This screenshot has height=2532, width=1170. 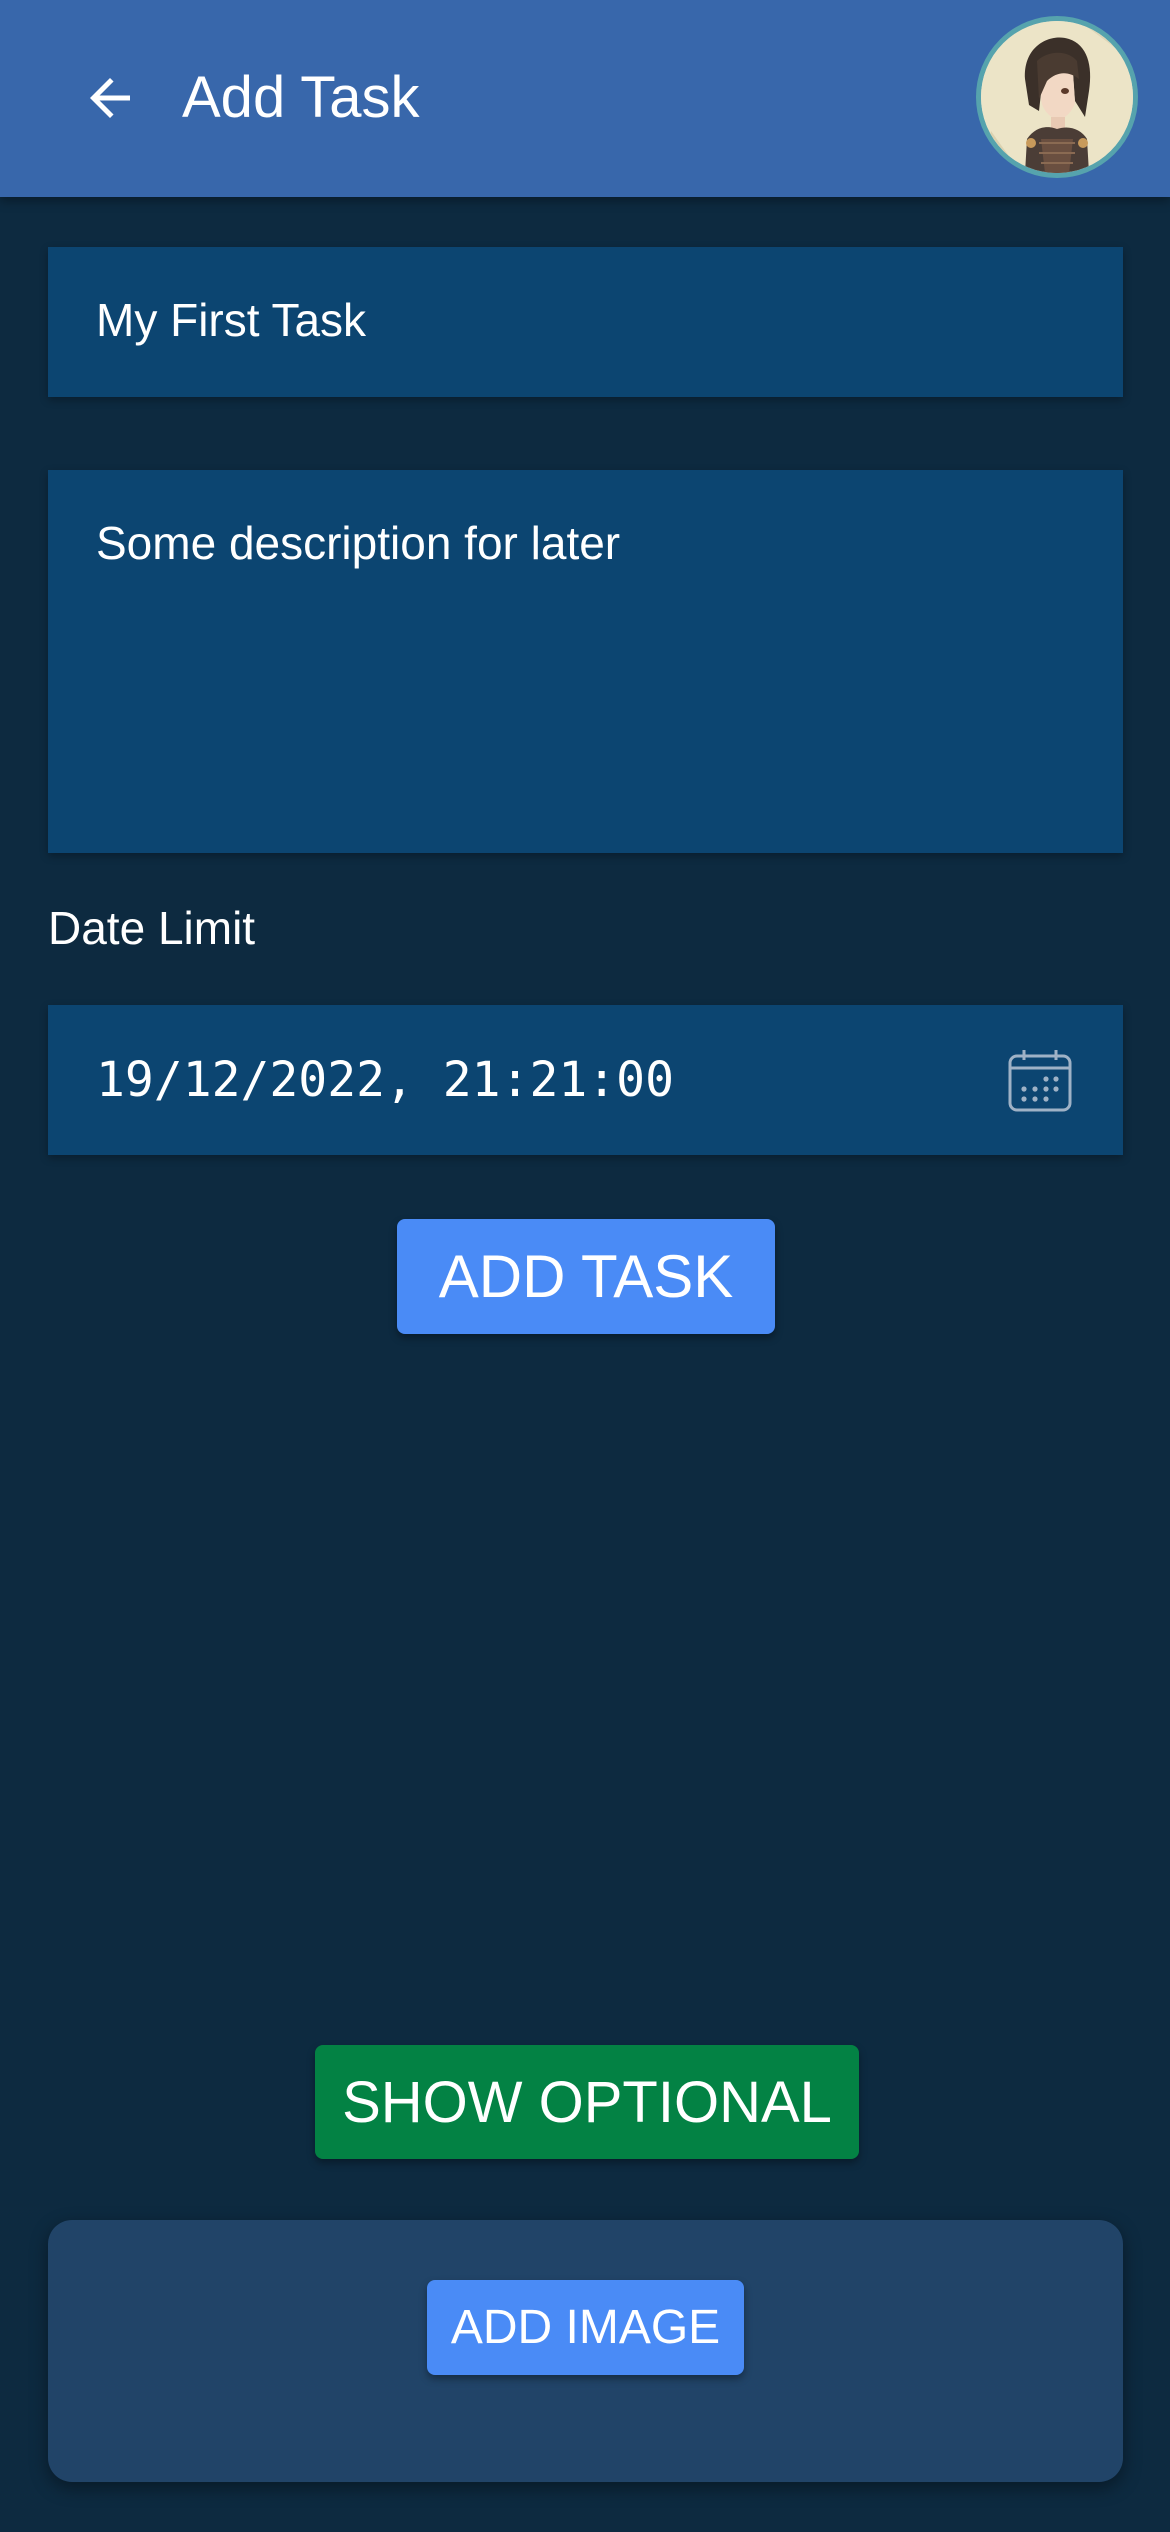 What do you see at coordinates (585, 98) in the screenshot?
I see `app-bar: Add Task` at bounding box center [585, 98].